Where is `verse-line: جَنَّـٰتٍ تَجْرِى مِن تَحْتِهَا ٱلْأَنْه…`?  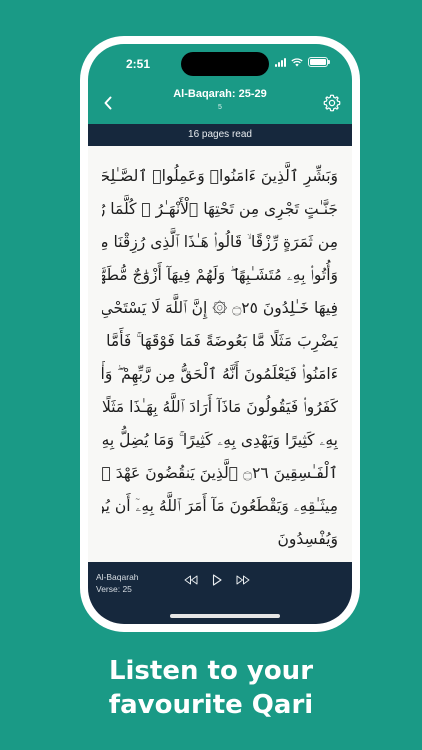 verse-line: جَنَّـٰتٍ تَجْرِى مِن تَحْتِهَا ٱلْأَنْه… is located at coordinates (220, 209).